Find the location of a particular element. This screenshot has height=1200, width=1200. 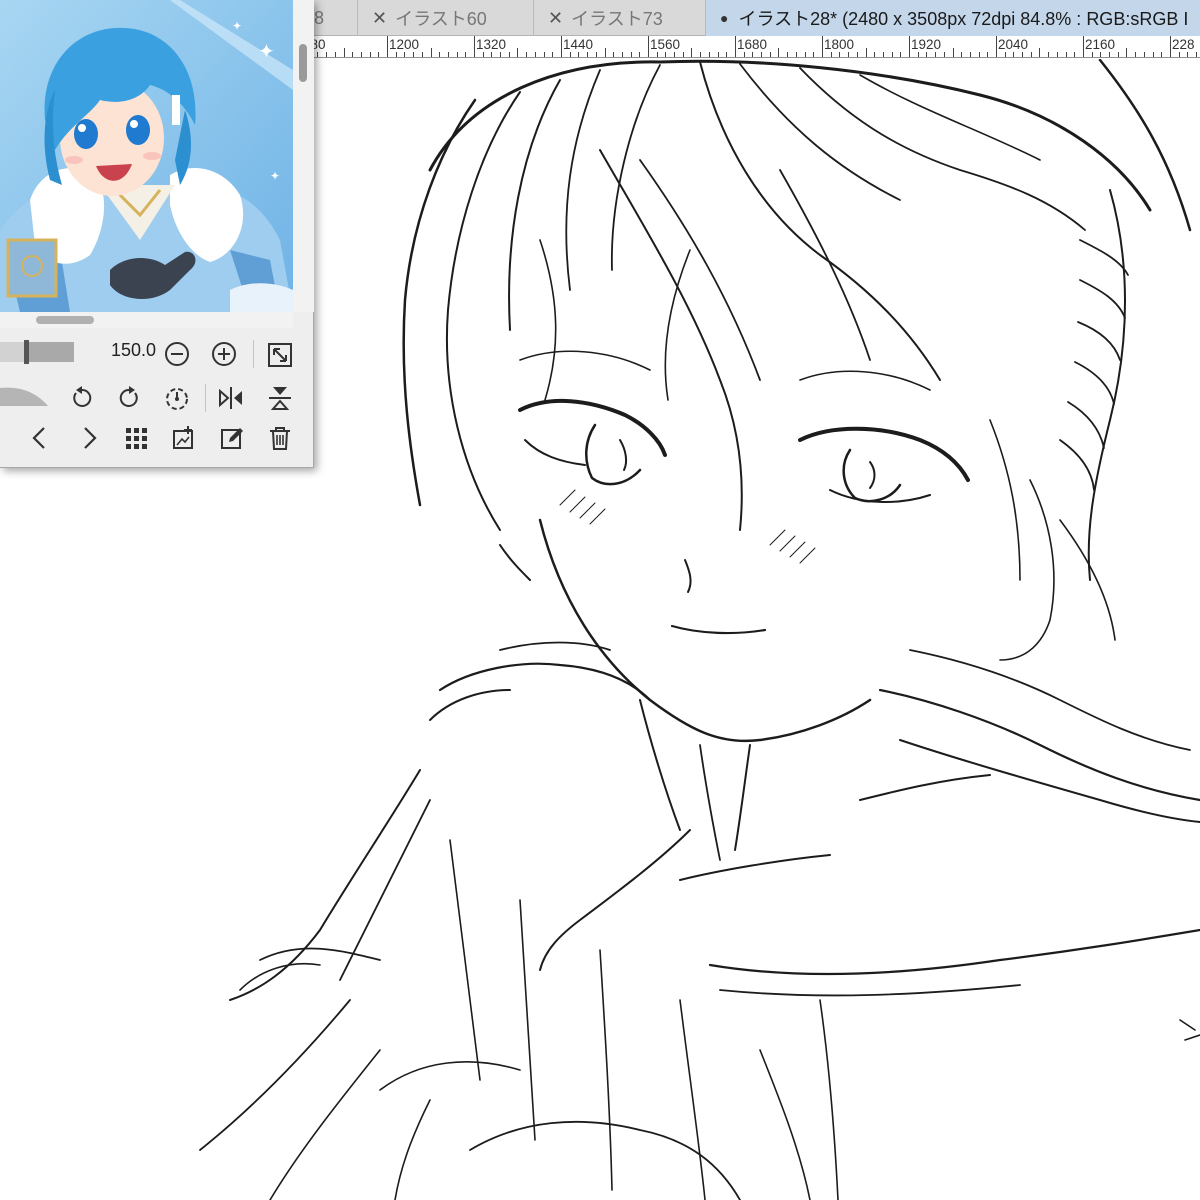

grid-icon is located at coordinates (136, 438).